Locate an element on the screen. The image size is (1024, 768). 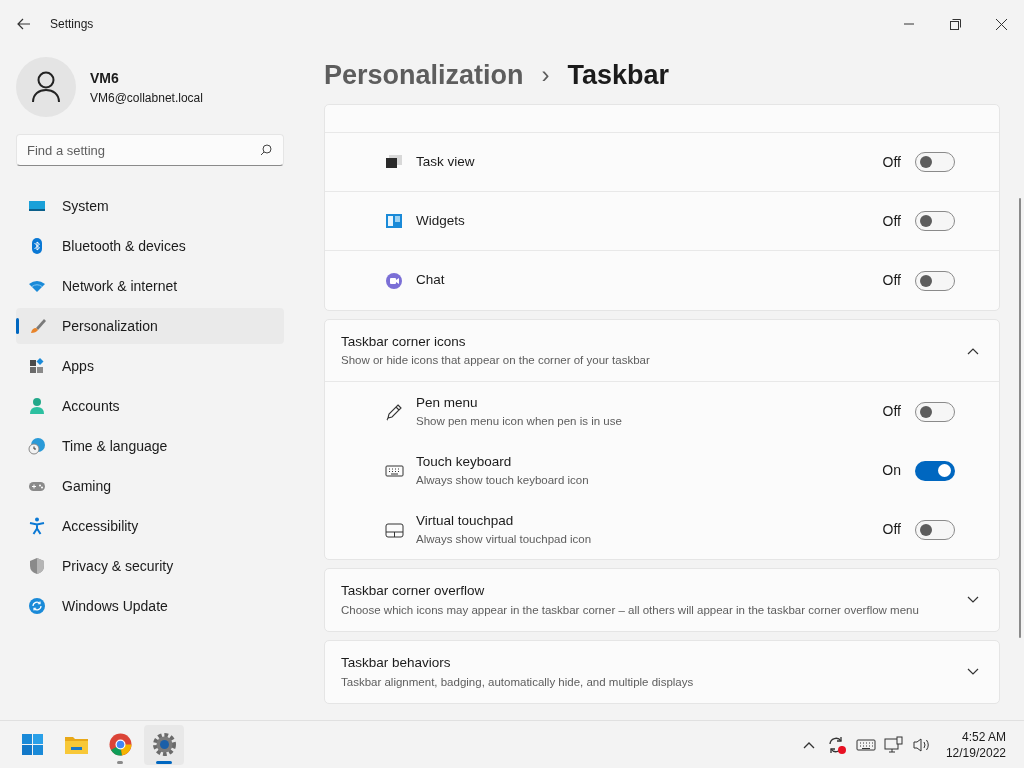
search-icon is located at coordinates (266, 150).